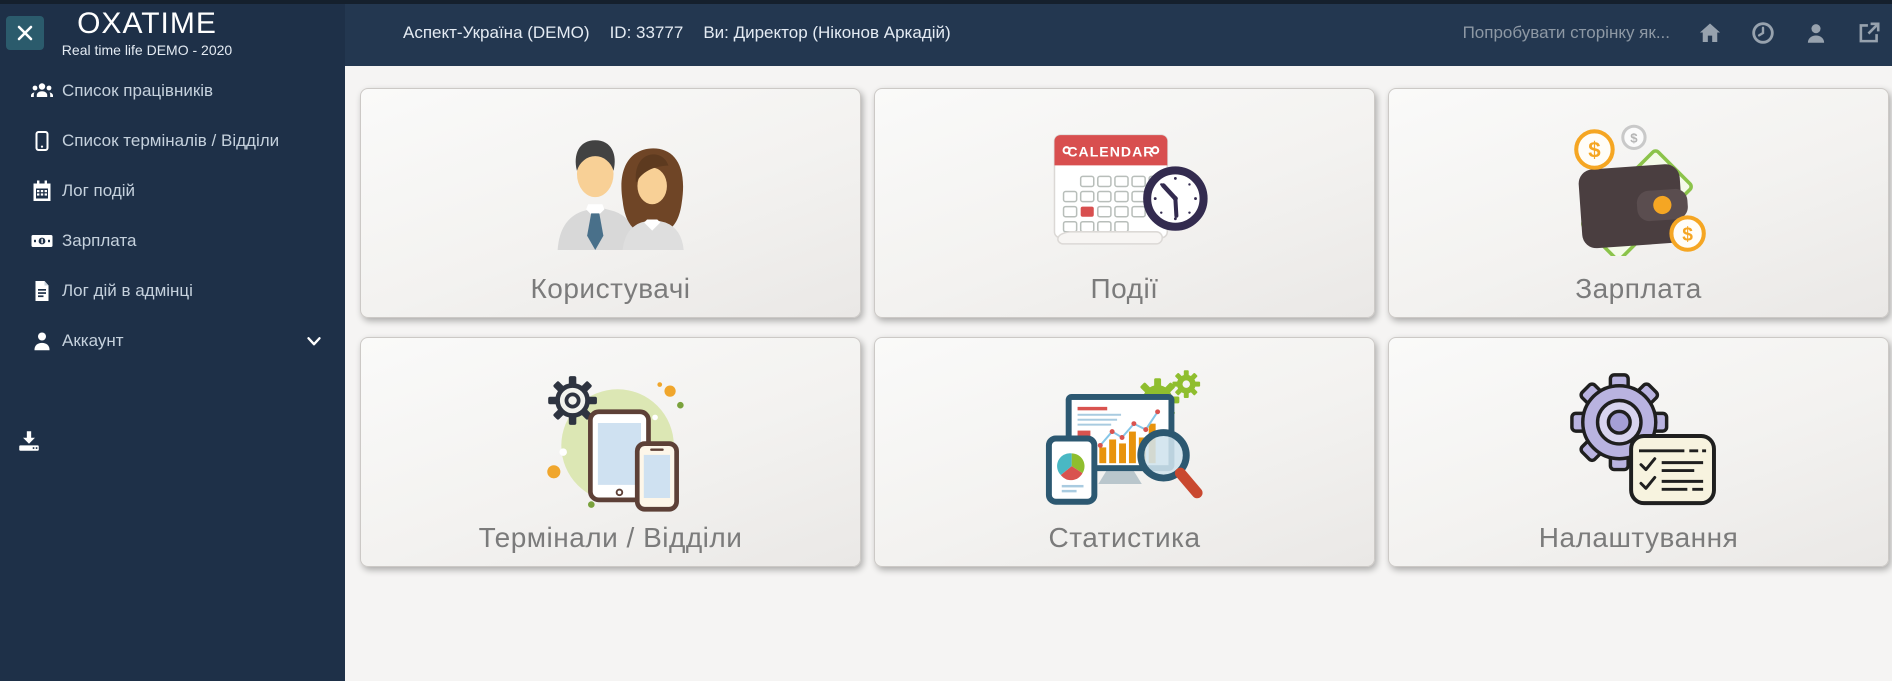 The image size is (1892, 681). I want to click on history-clock-icon, so click(1762, 33).